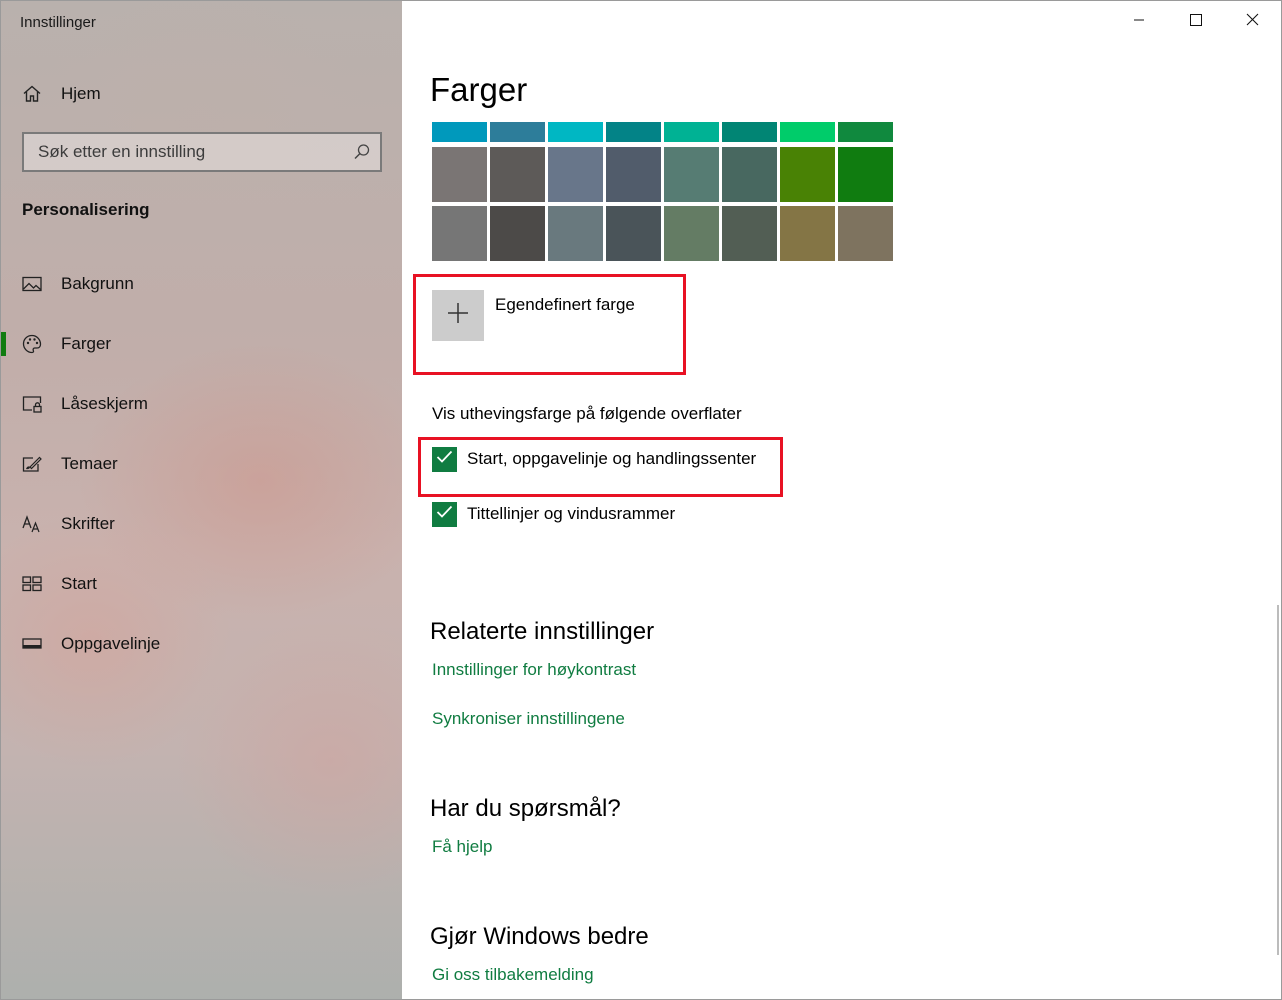  What do you see at coordinates (32, 404) in the screenshot?
I see `lock-screen-icon` at bounding box center [32, 404].